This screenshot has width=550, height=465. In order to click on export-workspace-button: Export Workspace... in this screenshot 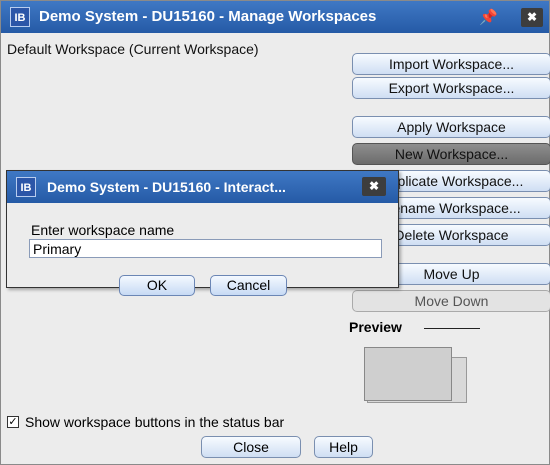, I will do `click(451, 88)`.